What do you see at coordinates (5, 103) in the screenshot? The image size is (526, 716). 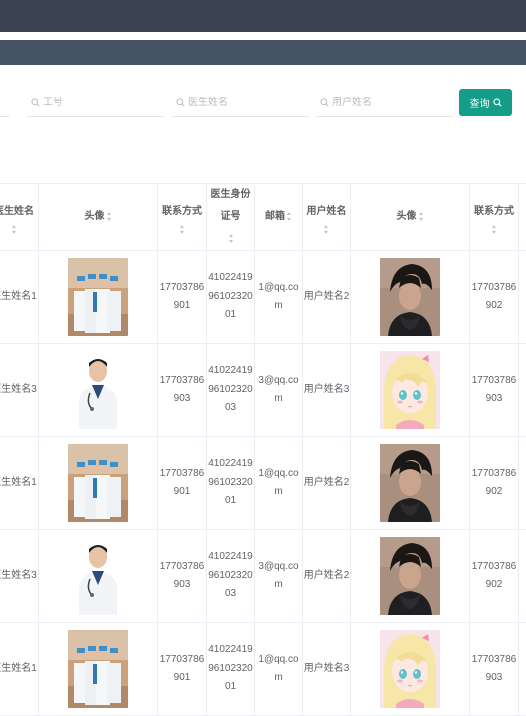 I see `first-filter-field` at bounding box center [5, 103].